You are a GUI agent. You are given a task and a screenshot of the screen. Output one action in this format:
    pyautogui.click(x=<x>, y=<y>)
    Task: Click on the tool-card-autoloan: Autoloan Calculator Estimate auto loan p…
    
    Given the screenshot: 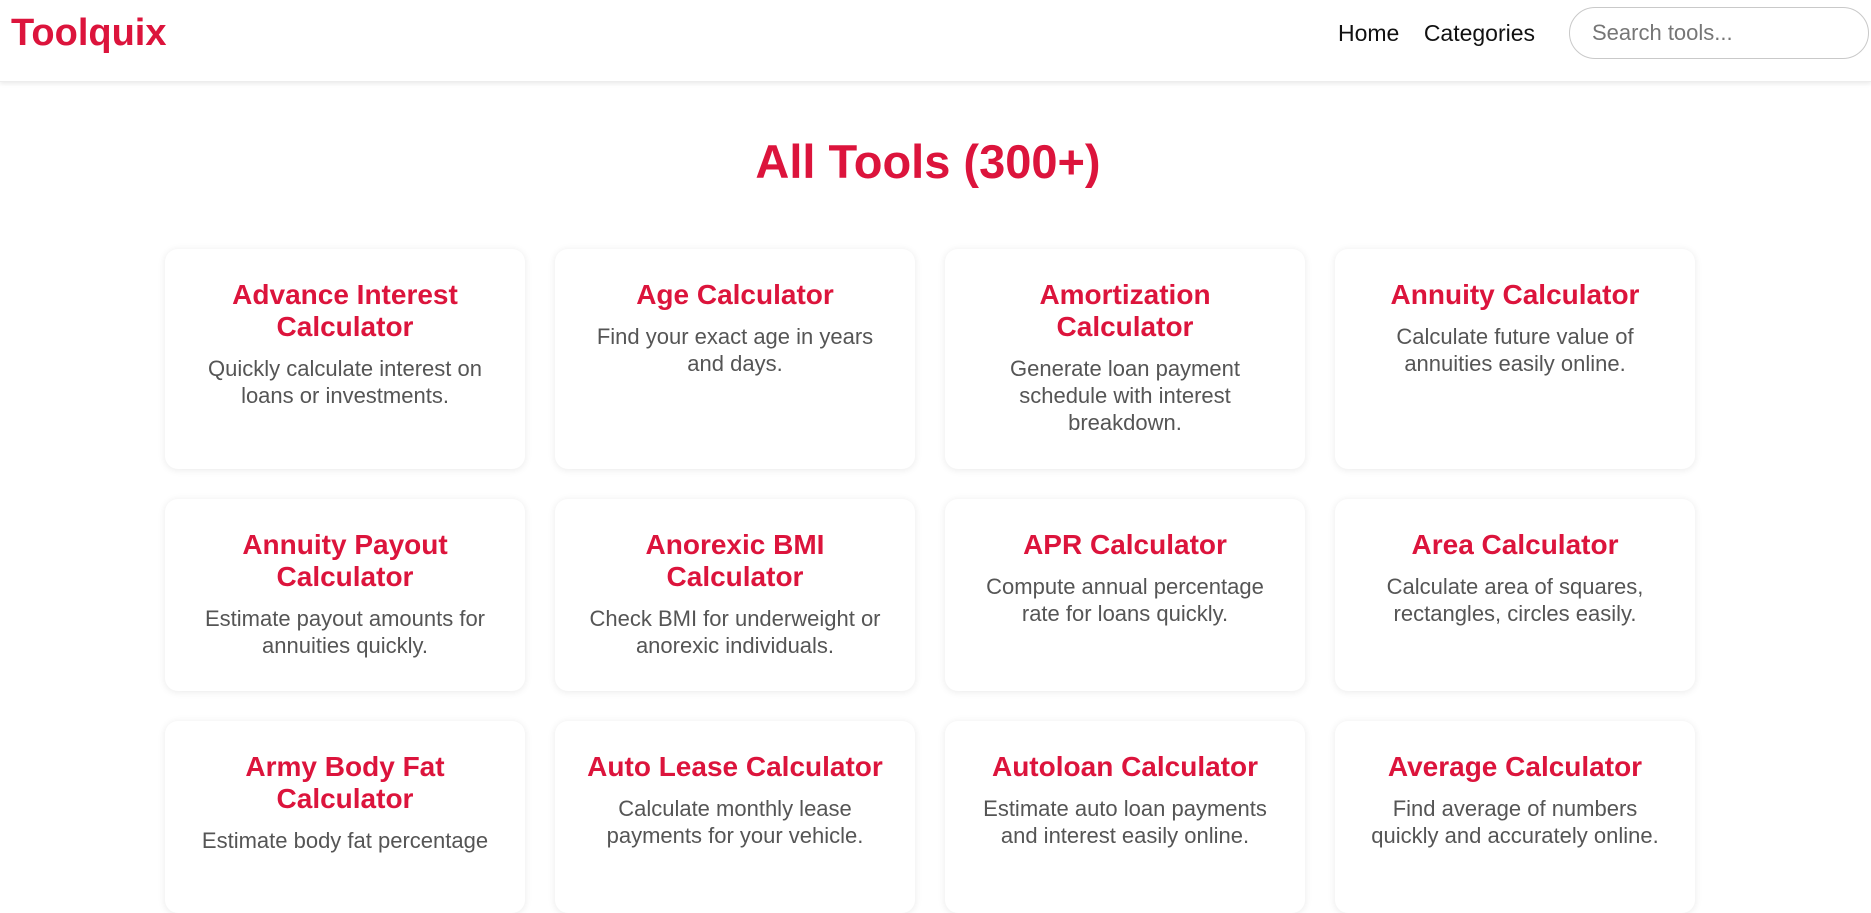 What is the action you would take?
    pyautogui.click(x=1125, y=817)
    